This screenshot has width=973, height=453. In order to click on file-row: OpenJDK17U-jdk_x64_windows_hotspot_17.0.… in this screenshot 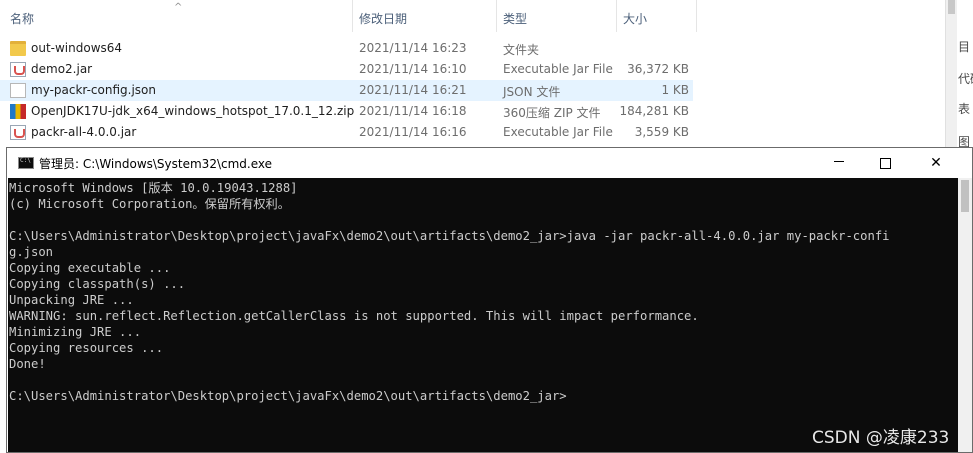, I will do `click(346, 111)`.